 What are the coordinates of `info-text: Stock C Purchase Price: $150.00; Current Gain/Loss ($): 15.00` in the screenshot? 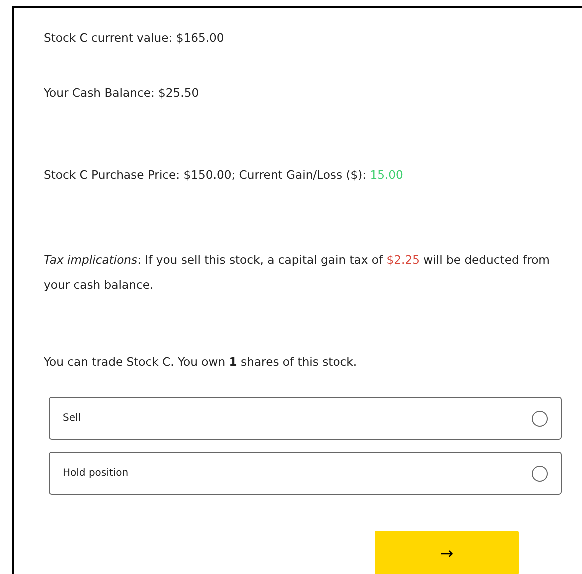 It's located at (224, 175).